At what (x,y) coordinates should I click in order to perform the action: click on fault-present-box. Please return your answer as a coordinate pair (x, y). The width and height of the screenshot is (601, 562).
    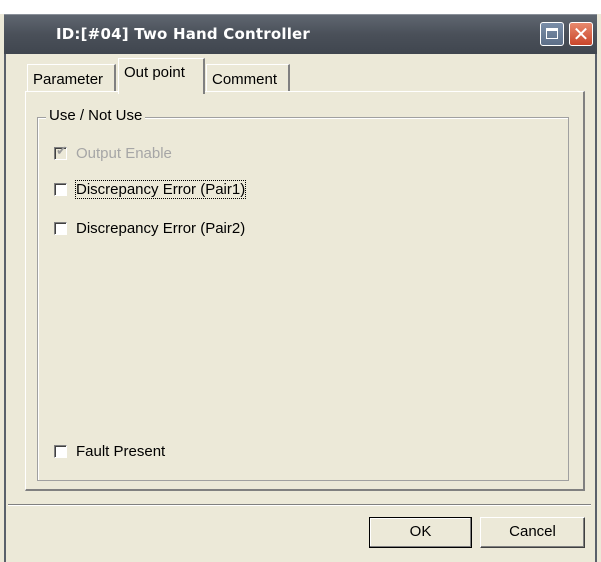
    Looking at the image, I should click on (60, 451).